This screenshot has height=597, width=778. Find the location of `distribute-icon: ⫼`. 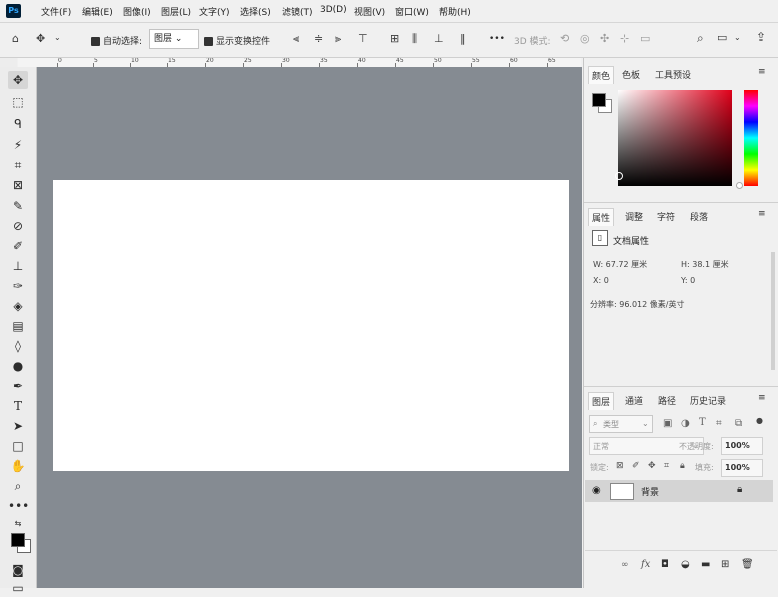

distribute-icon: ⫼ is located at coordinates (414, 39).